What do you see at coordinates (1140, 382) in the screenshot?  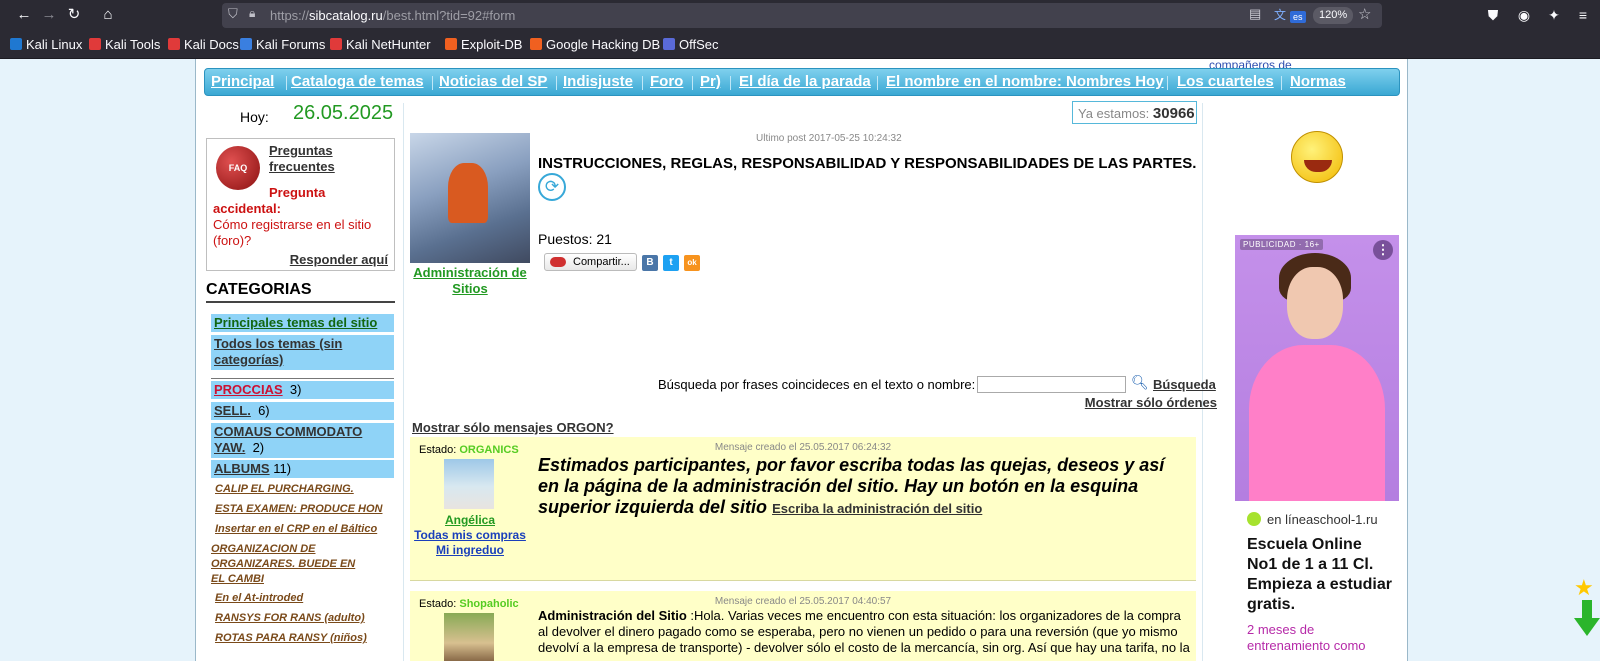 I see `search-icon: 🔍︎` at bounding box center [1140, 382].